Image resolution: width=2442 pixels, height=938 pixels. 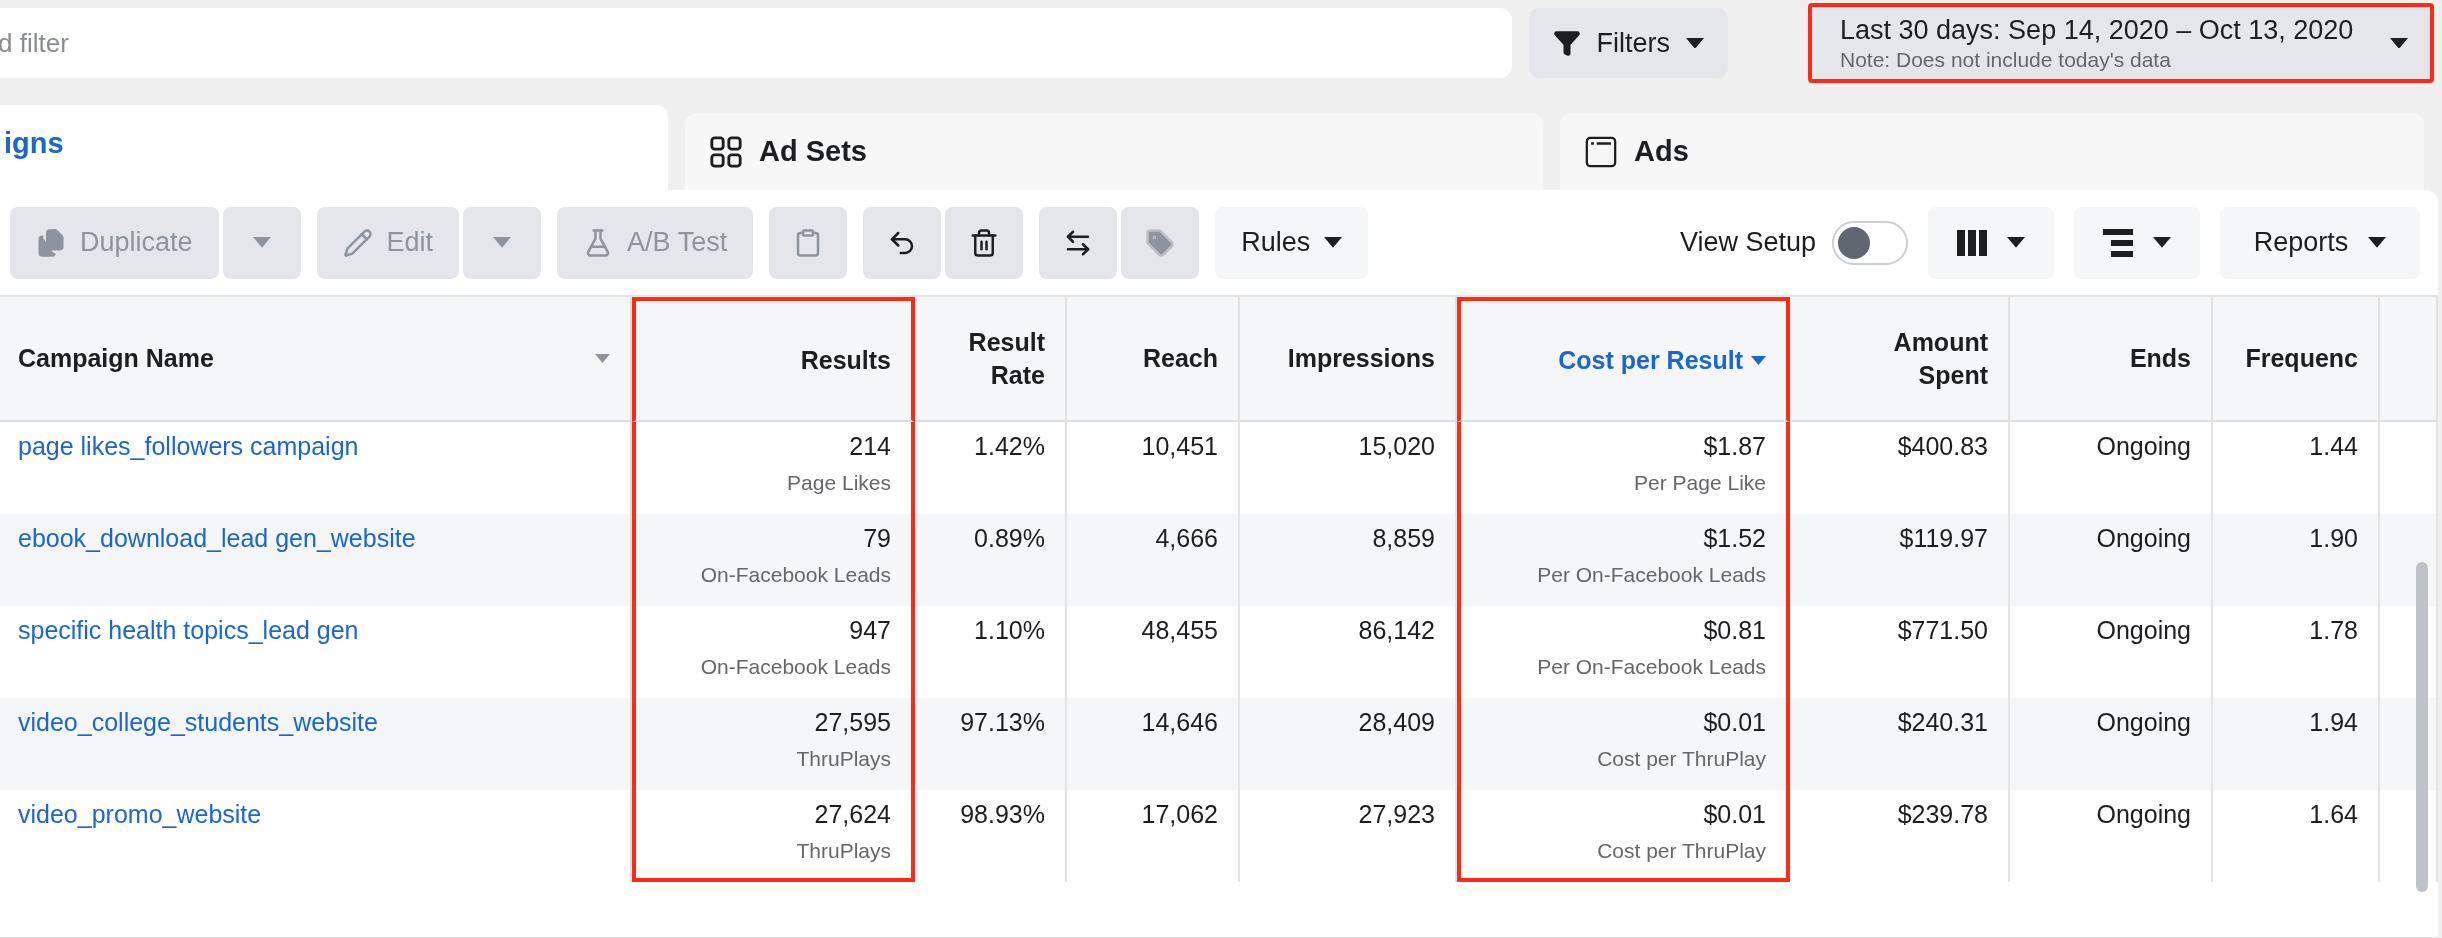 I want to click on undo-button, so click(x=902, y=242).